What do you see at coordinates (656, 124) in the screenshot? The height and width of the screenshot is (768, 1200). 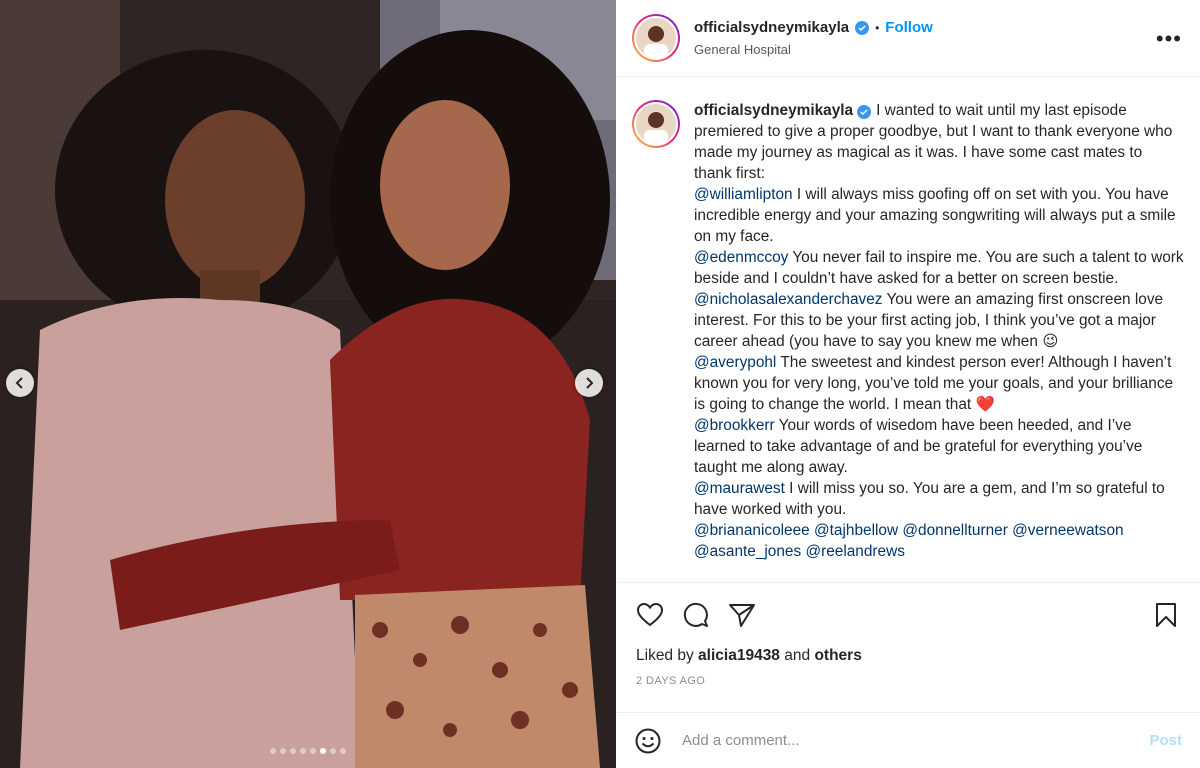 I see `caption-avatar` at bounding box center [656, 124].